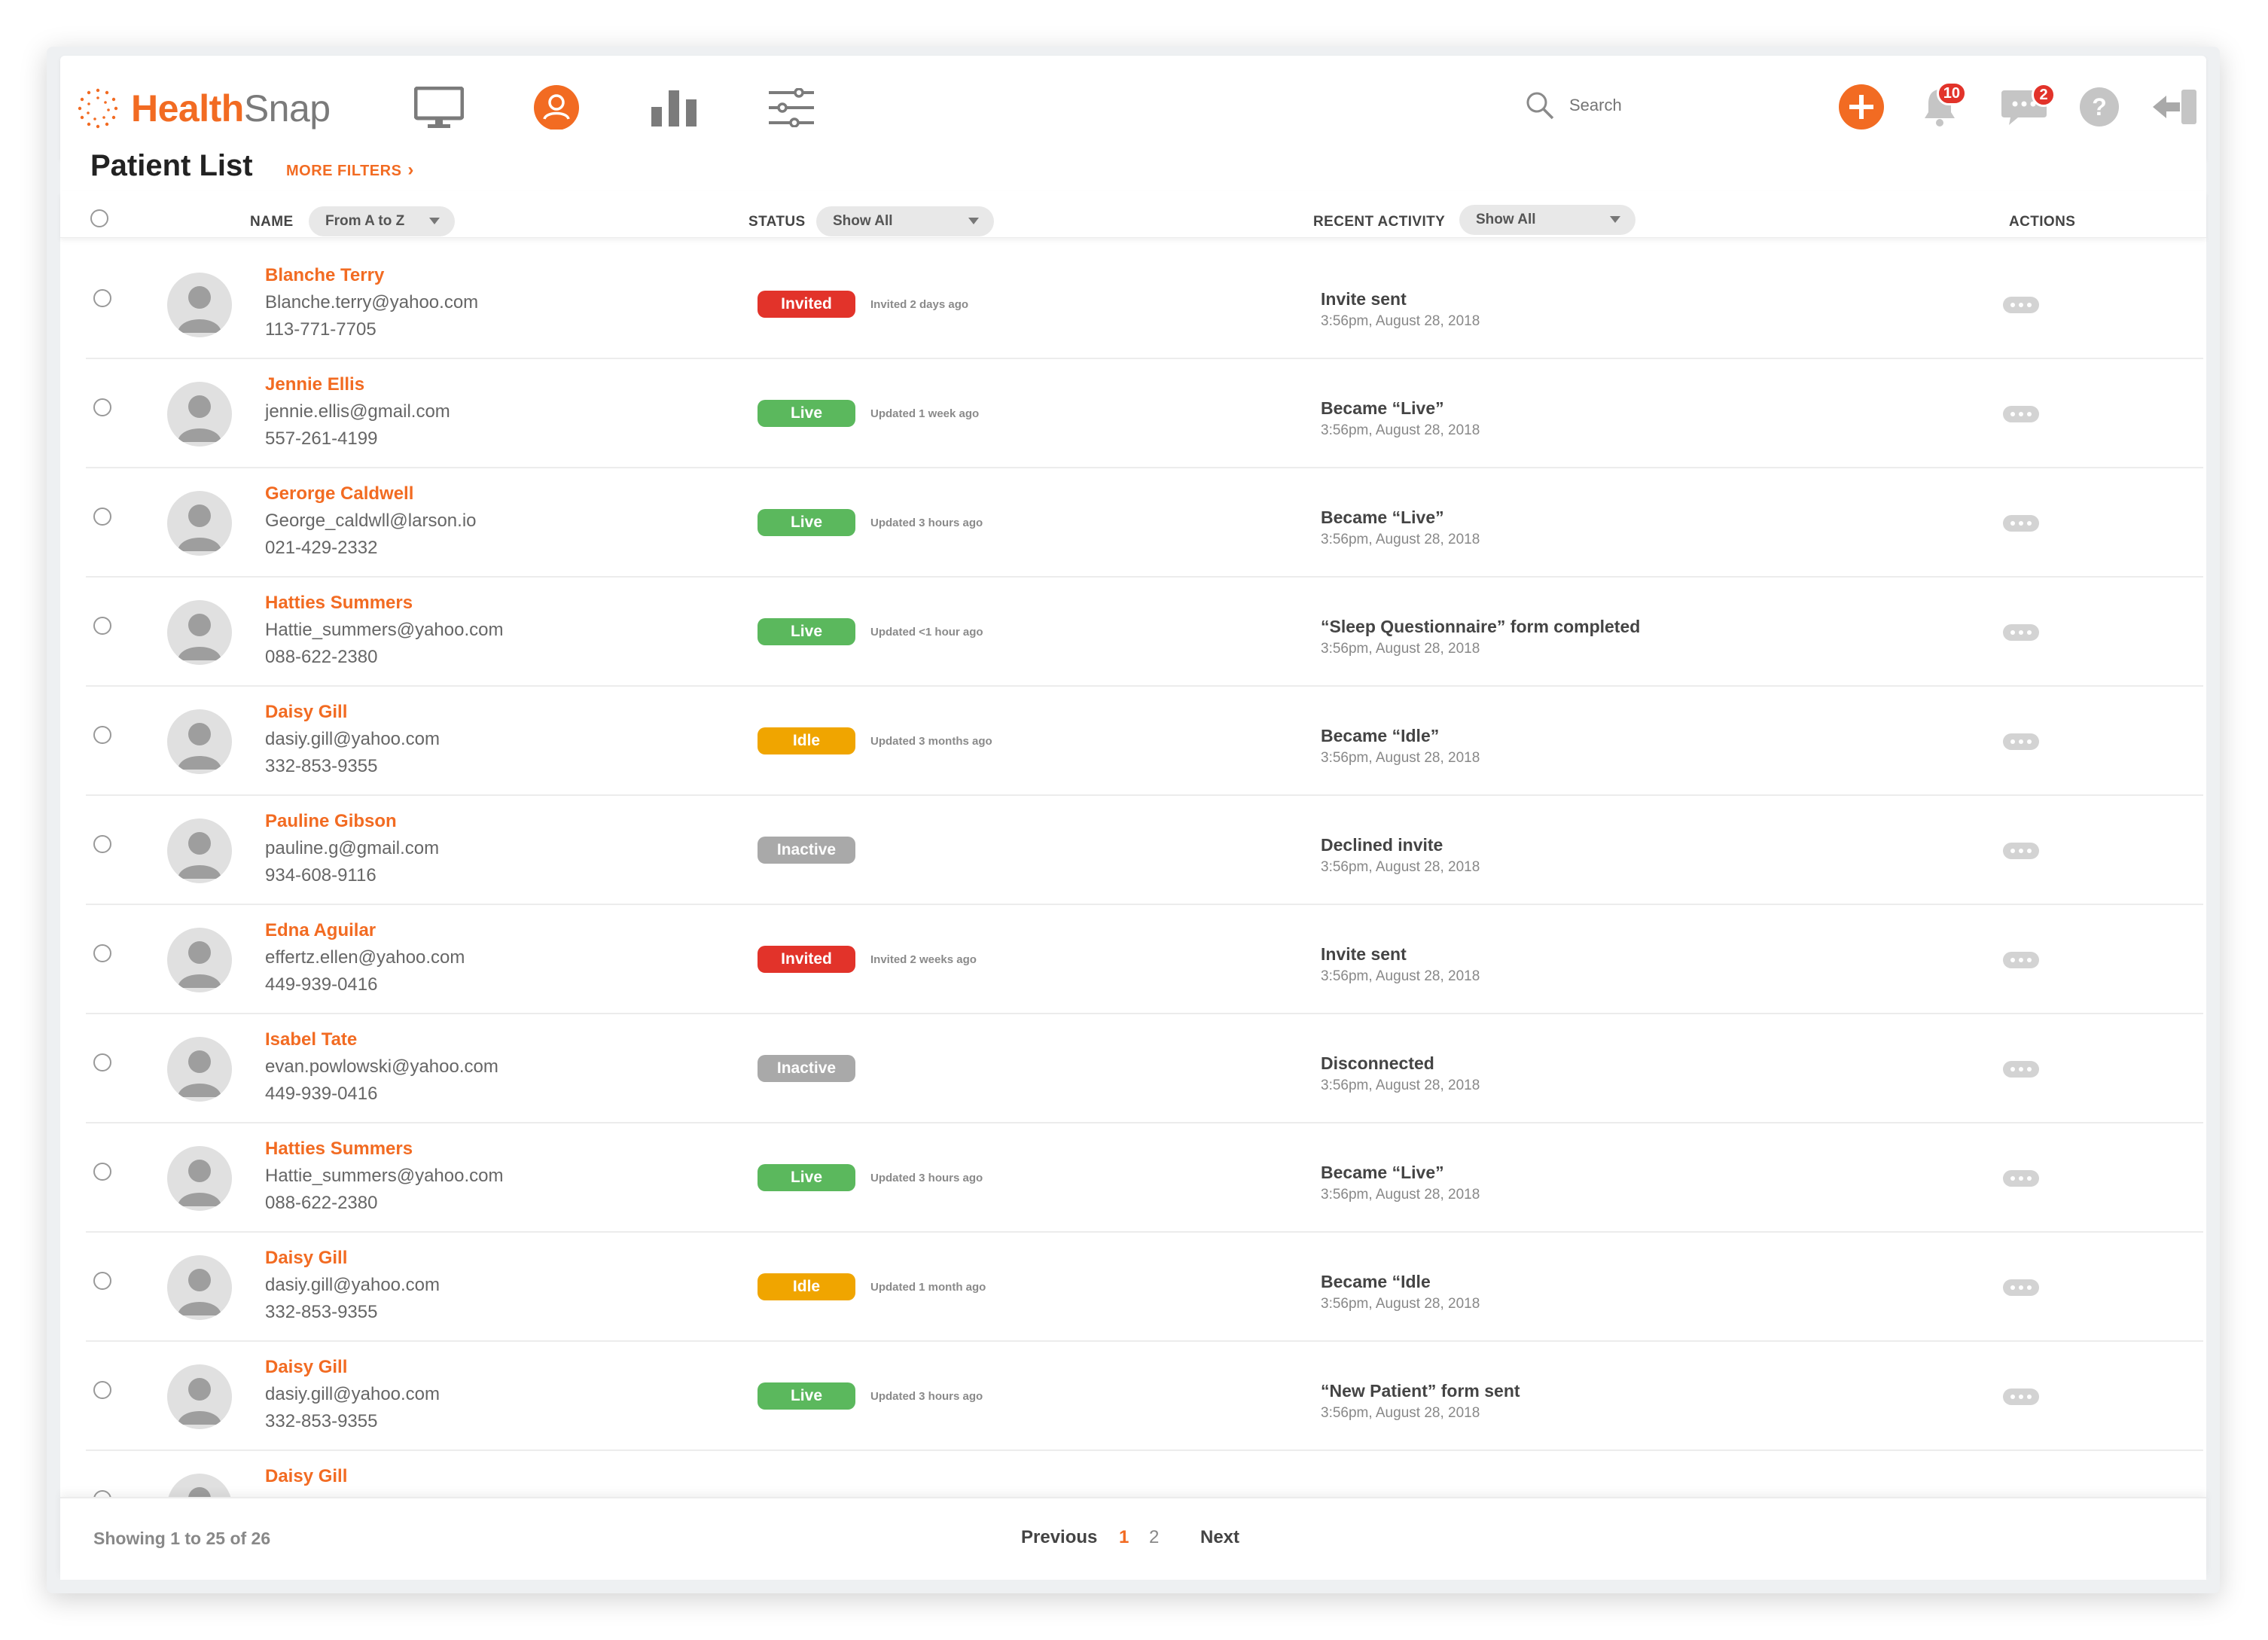  Describe the element at coordinates (1383, 517) in the screenshot. I see `recent-activity-text: Became “Live”` at that location.